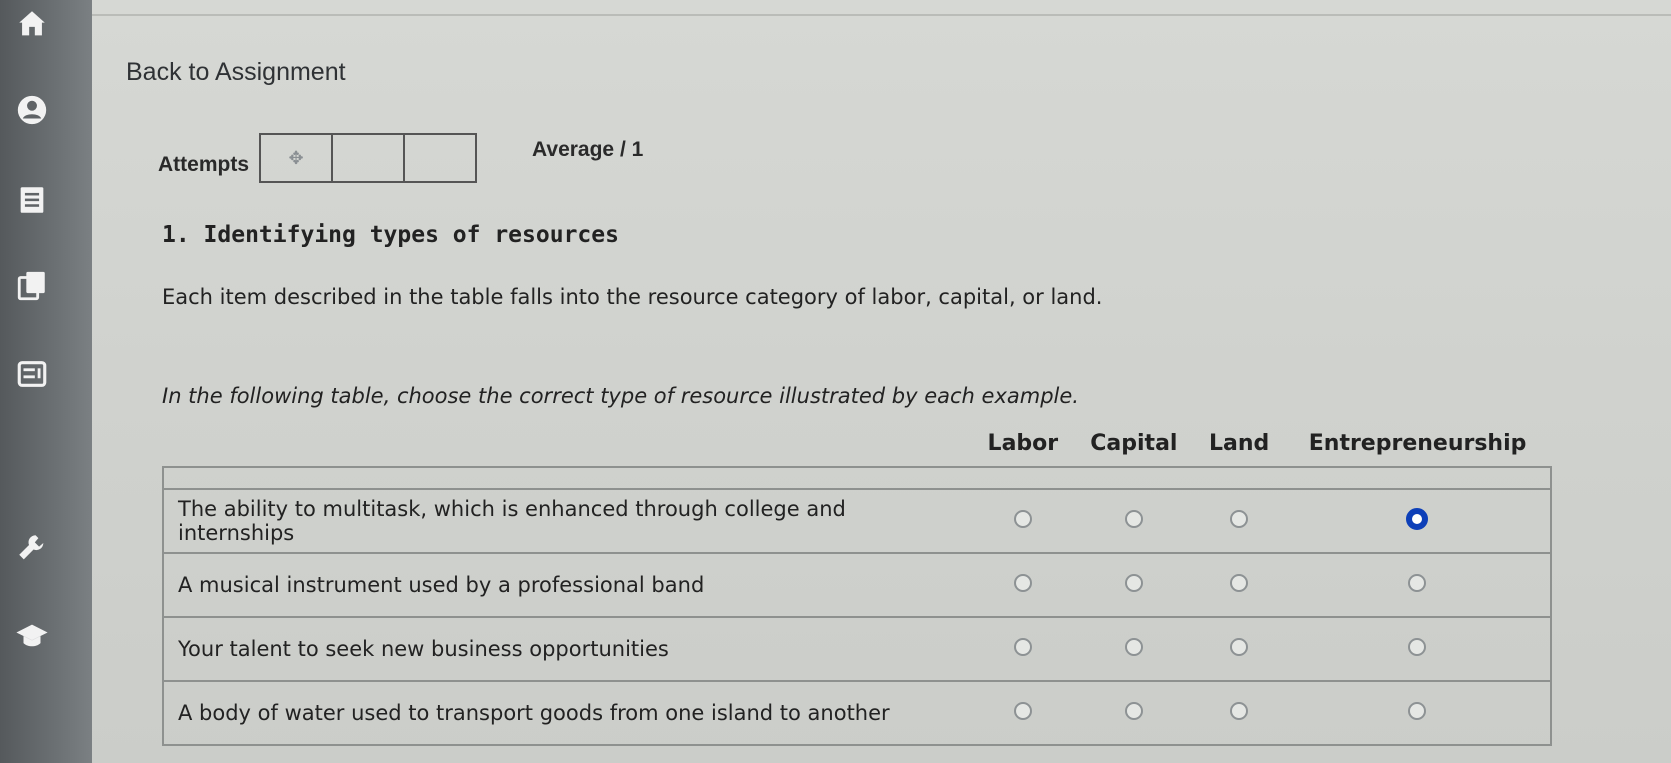 The width and height of the screenshot is (1671, 763). Describe the element at coordinates (857, 478) in the screenshot. I see `table-spacer-row` at that location.